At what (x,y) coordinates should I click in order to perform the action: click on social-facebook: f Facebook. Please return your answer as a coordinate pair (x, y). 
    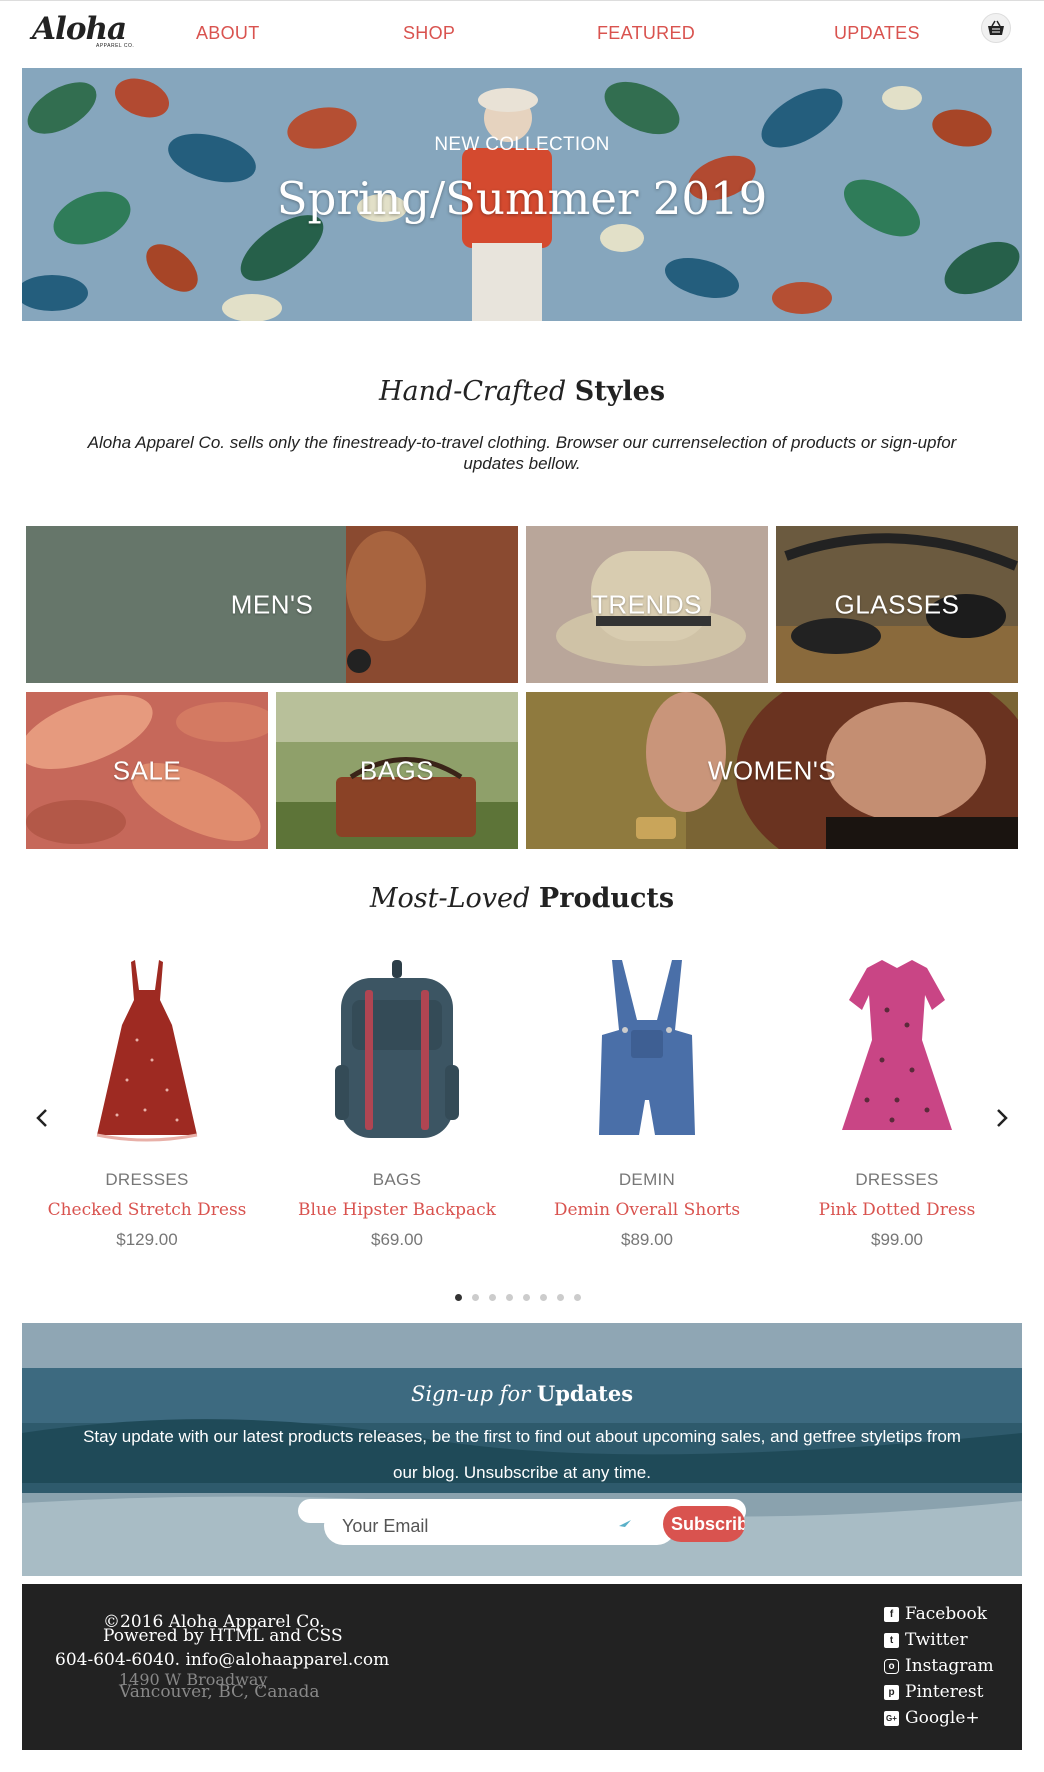
    Looking at the image, I should click on (935, 1614).